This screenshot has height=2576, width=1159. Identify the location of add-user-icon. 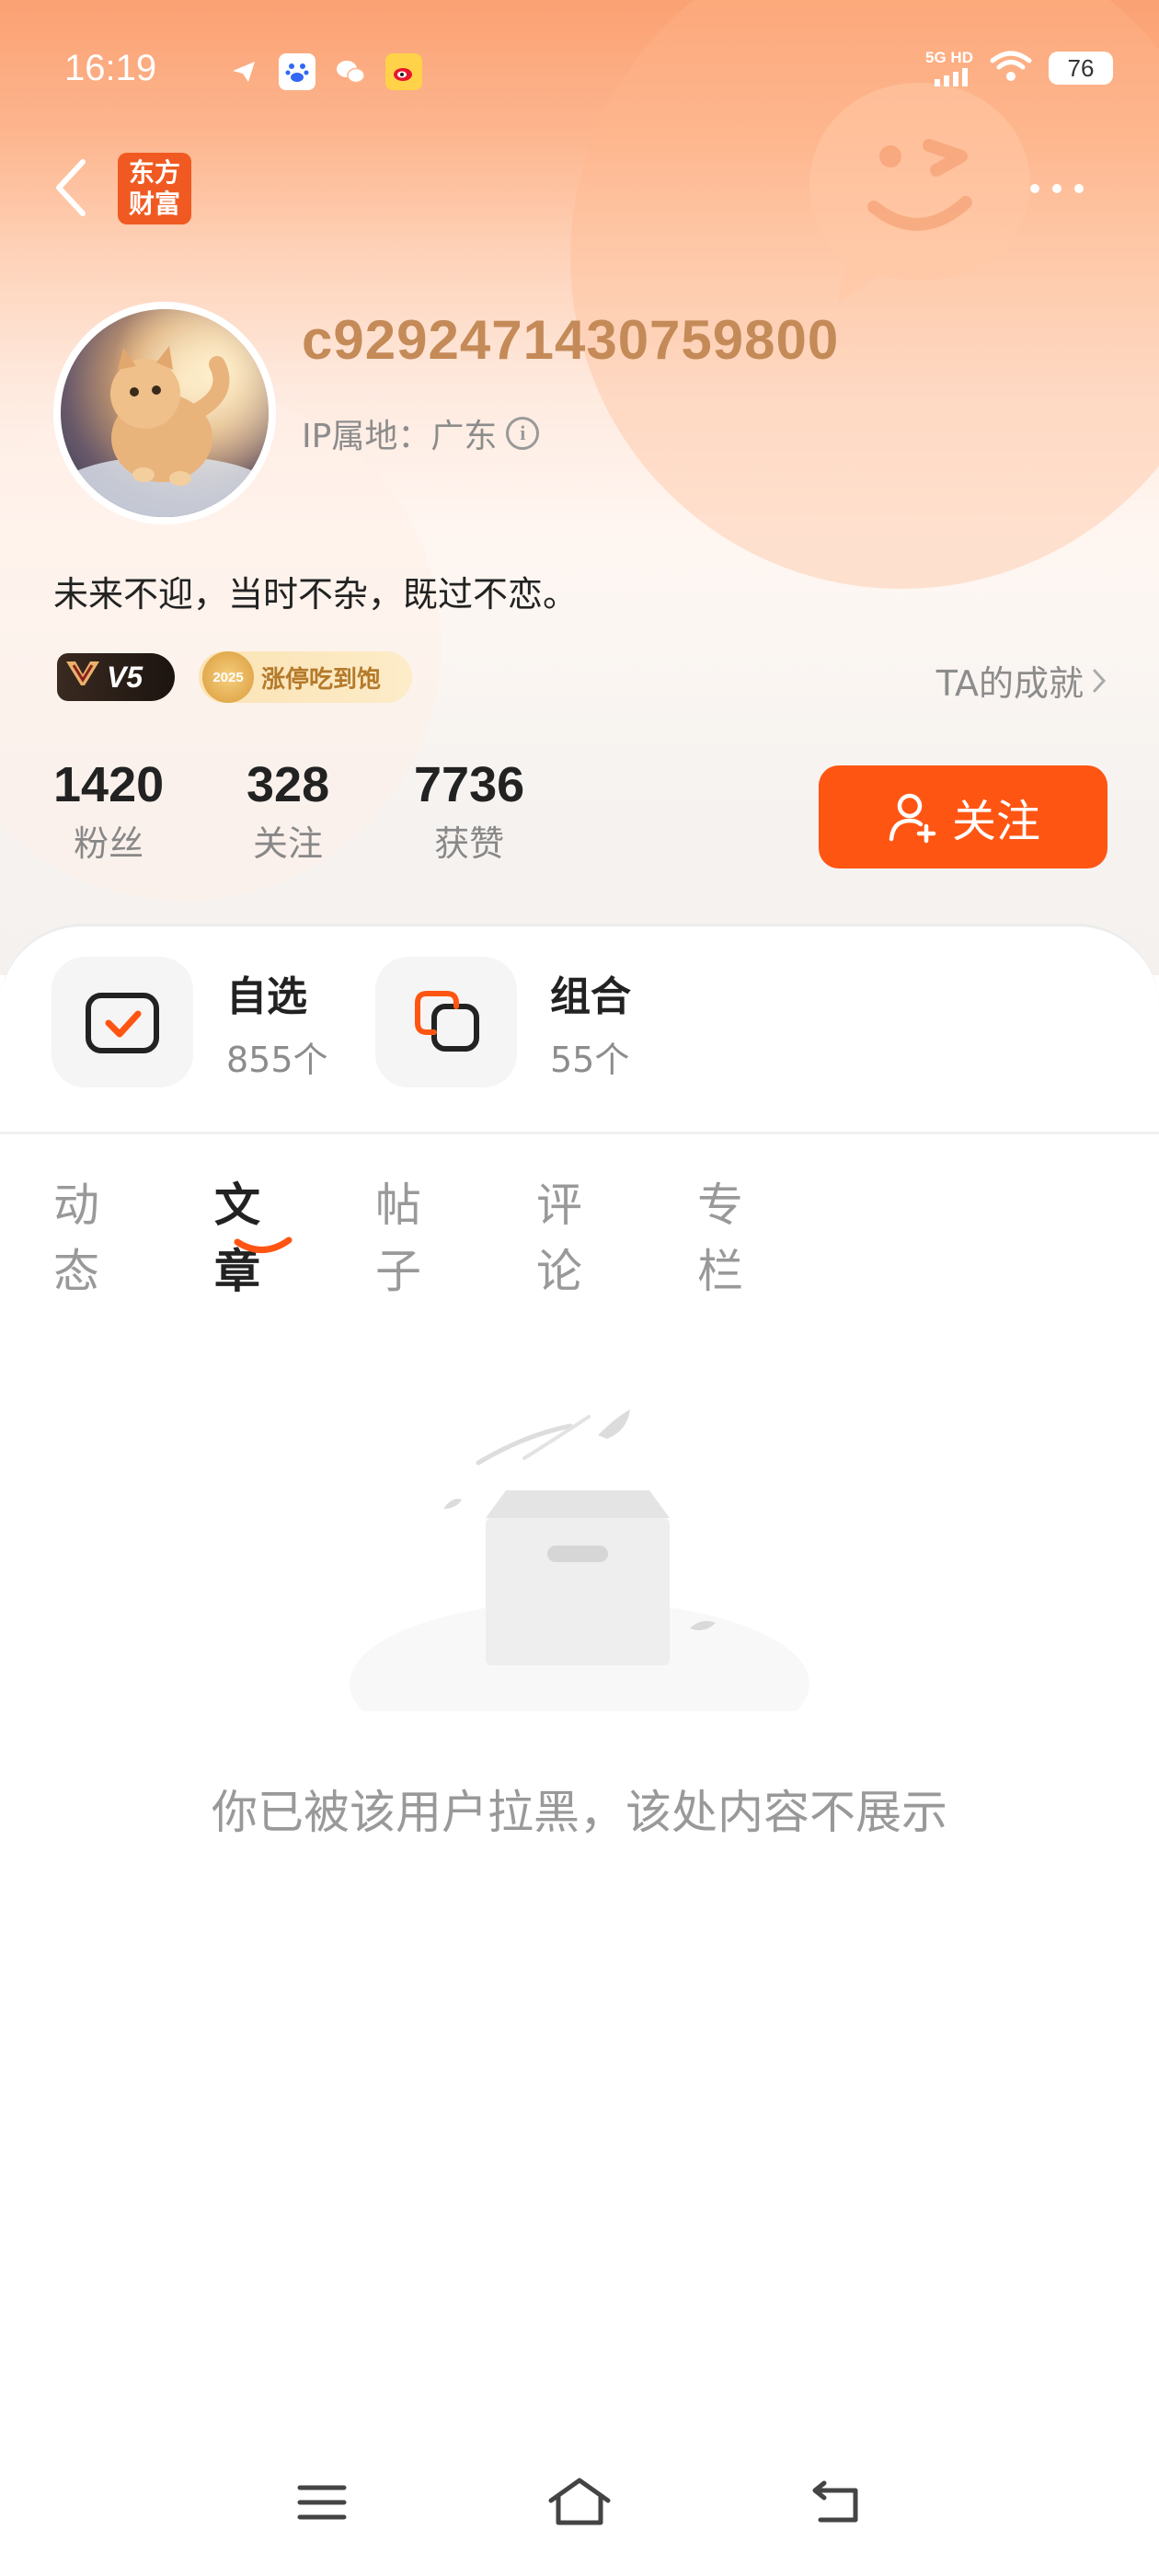
(912, 818).